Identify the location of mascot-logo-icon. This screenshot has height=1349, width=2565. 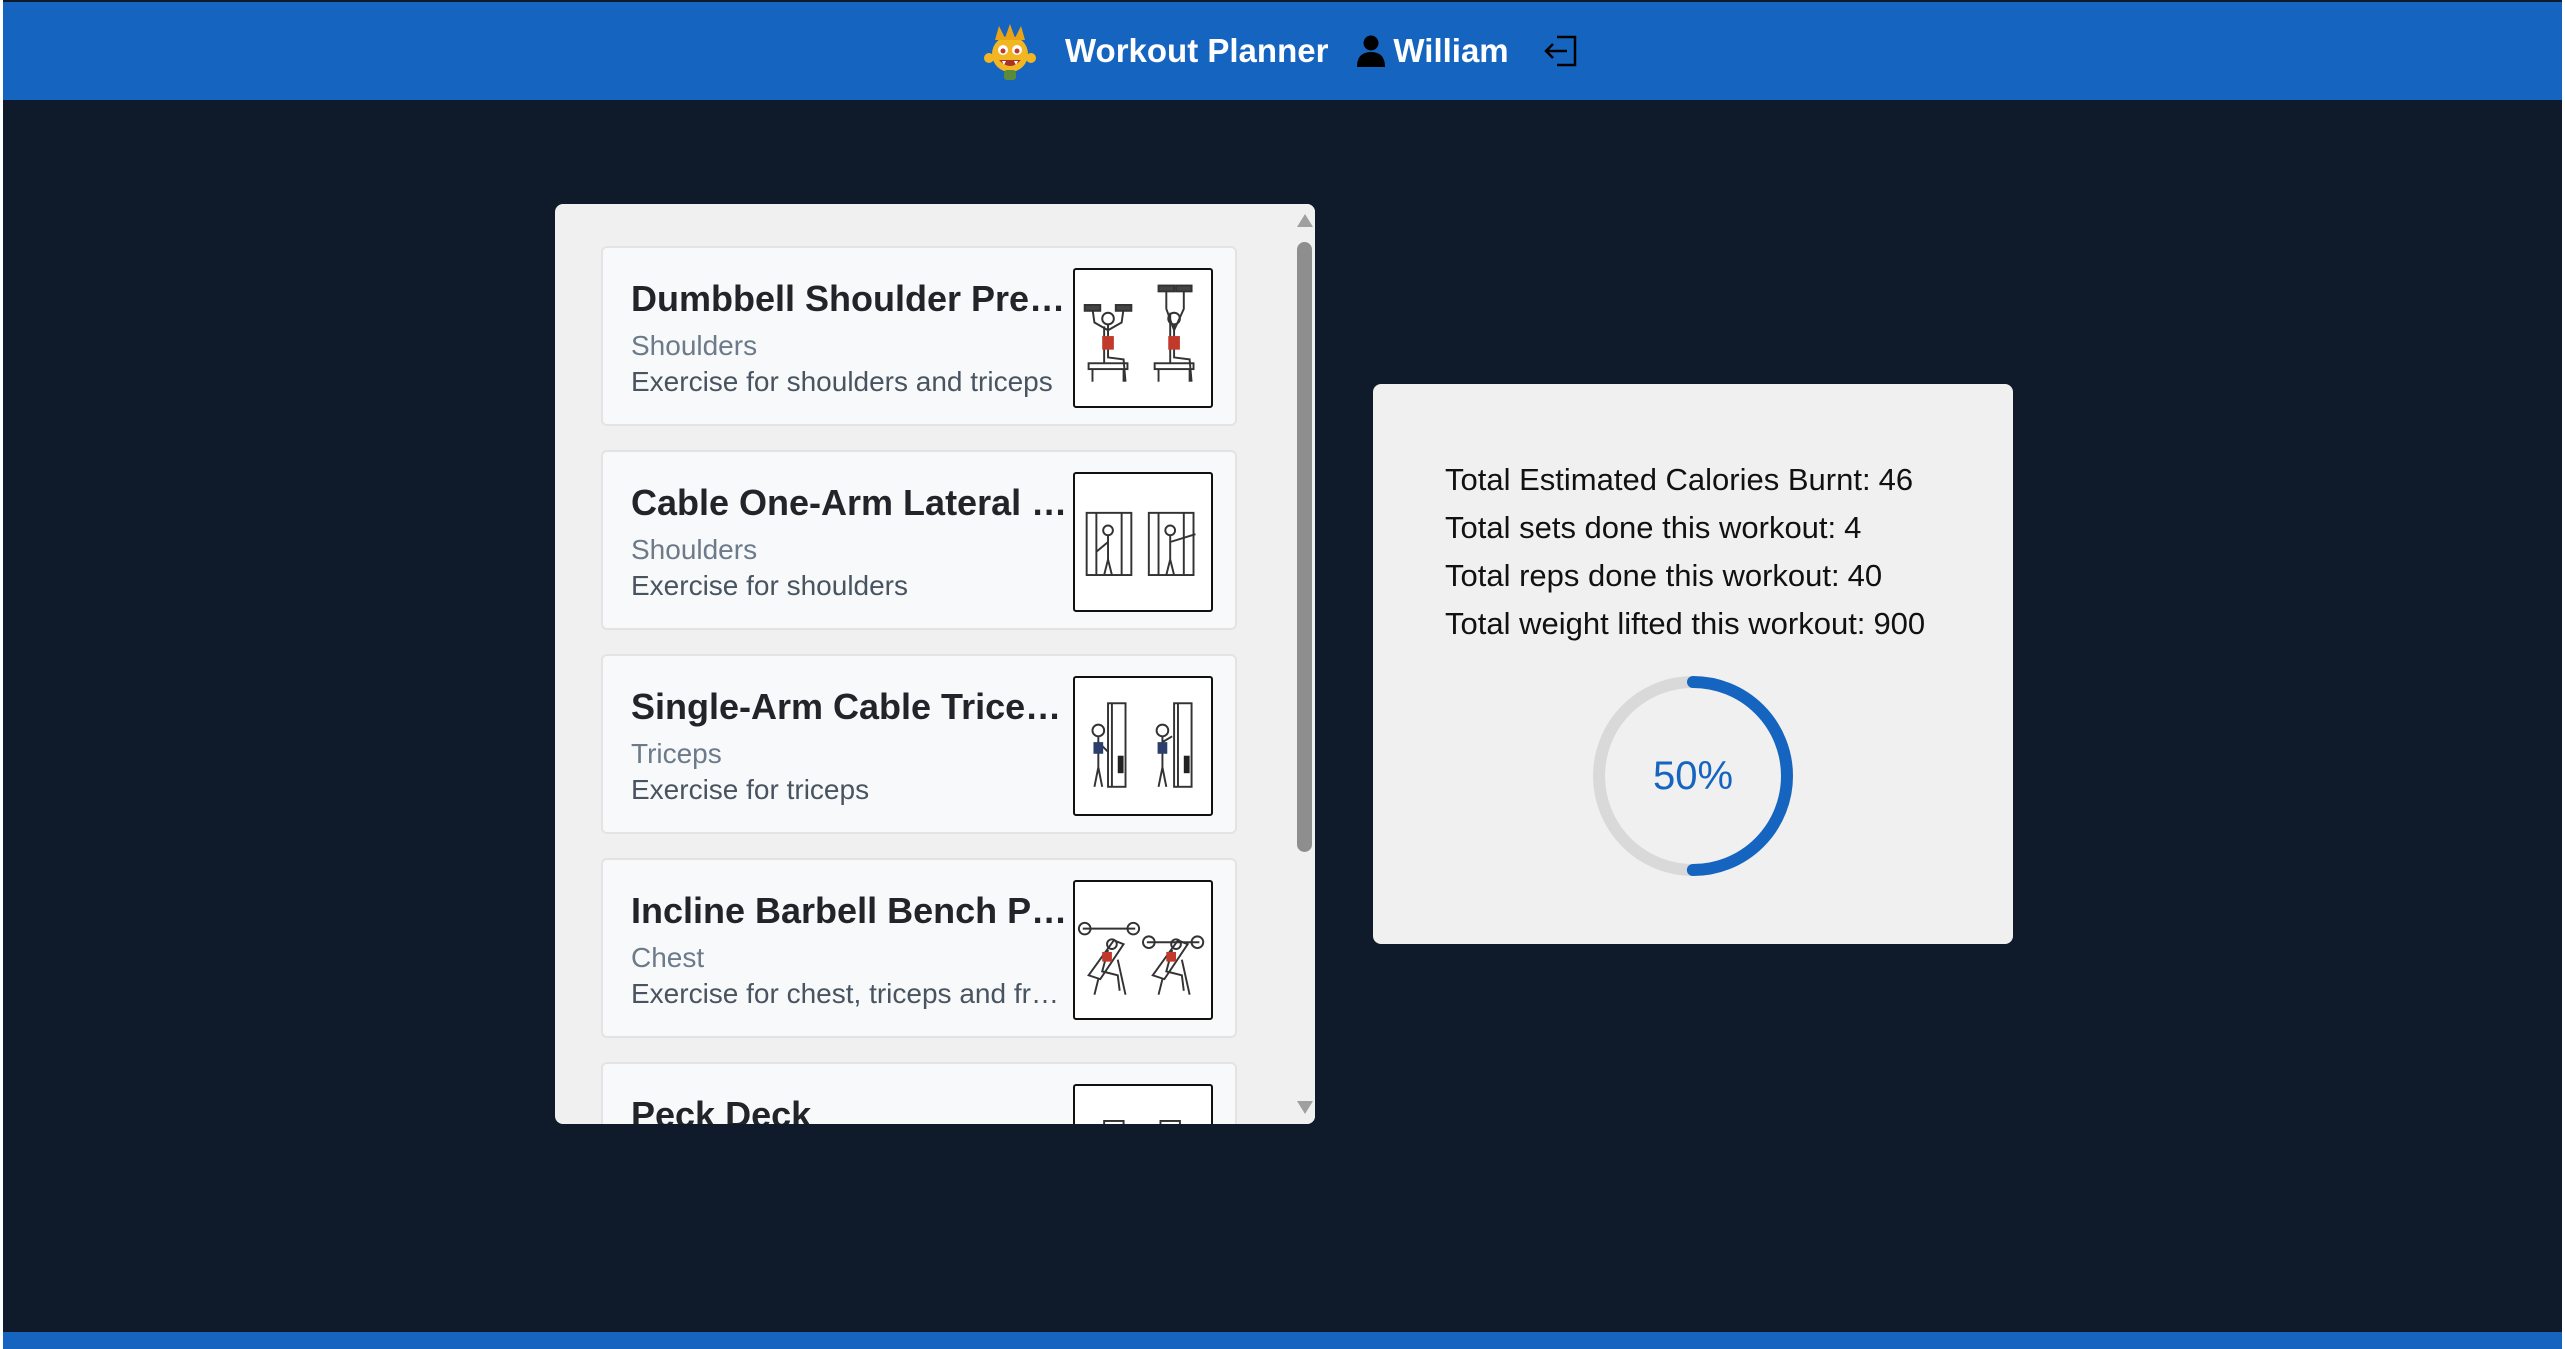
(1010, 51).